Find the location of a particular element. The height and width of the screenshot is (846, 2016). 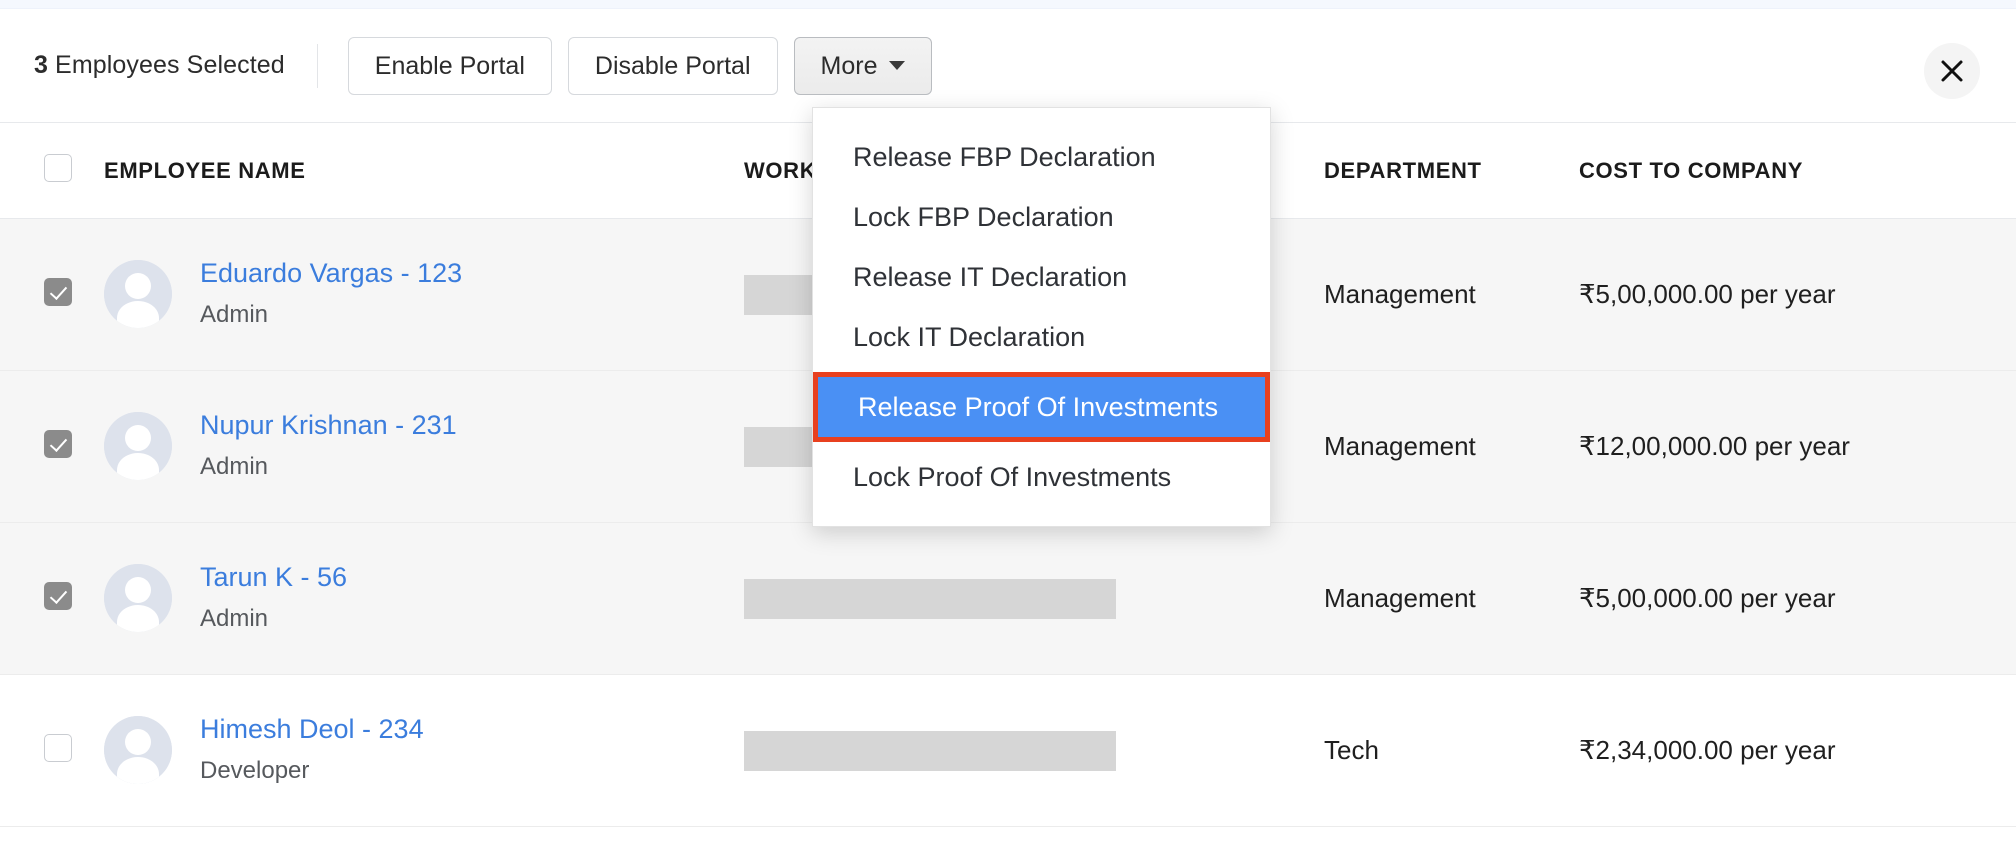

employee-name-link: Himesh Deol - 234 is located at coordinates (312, 729).